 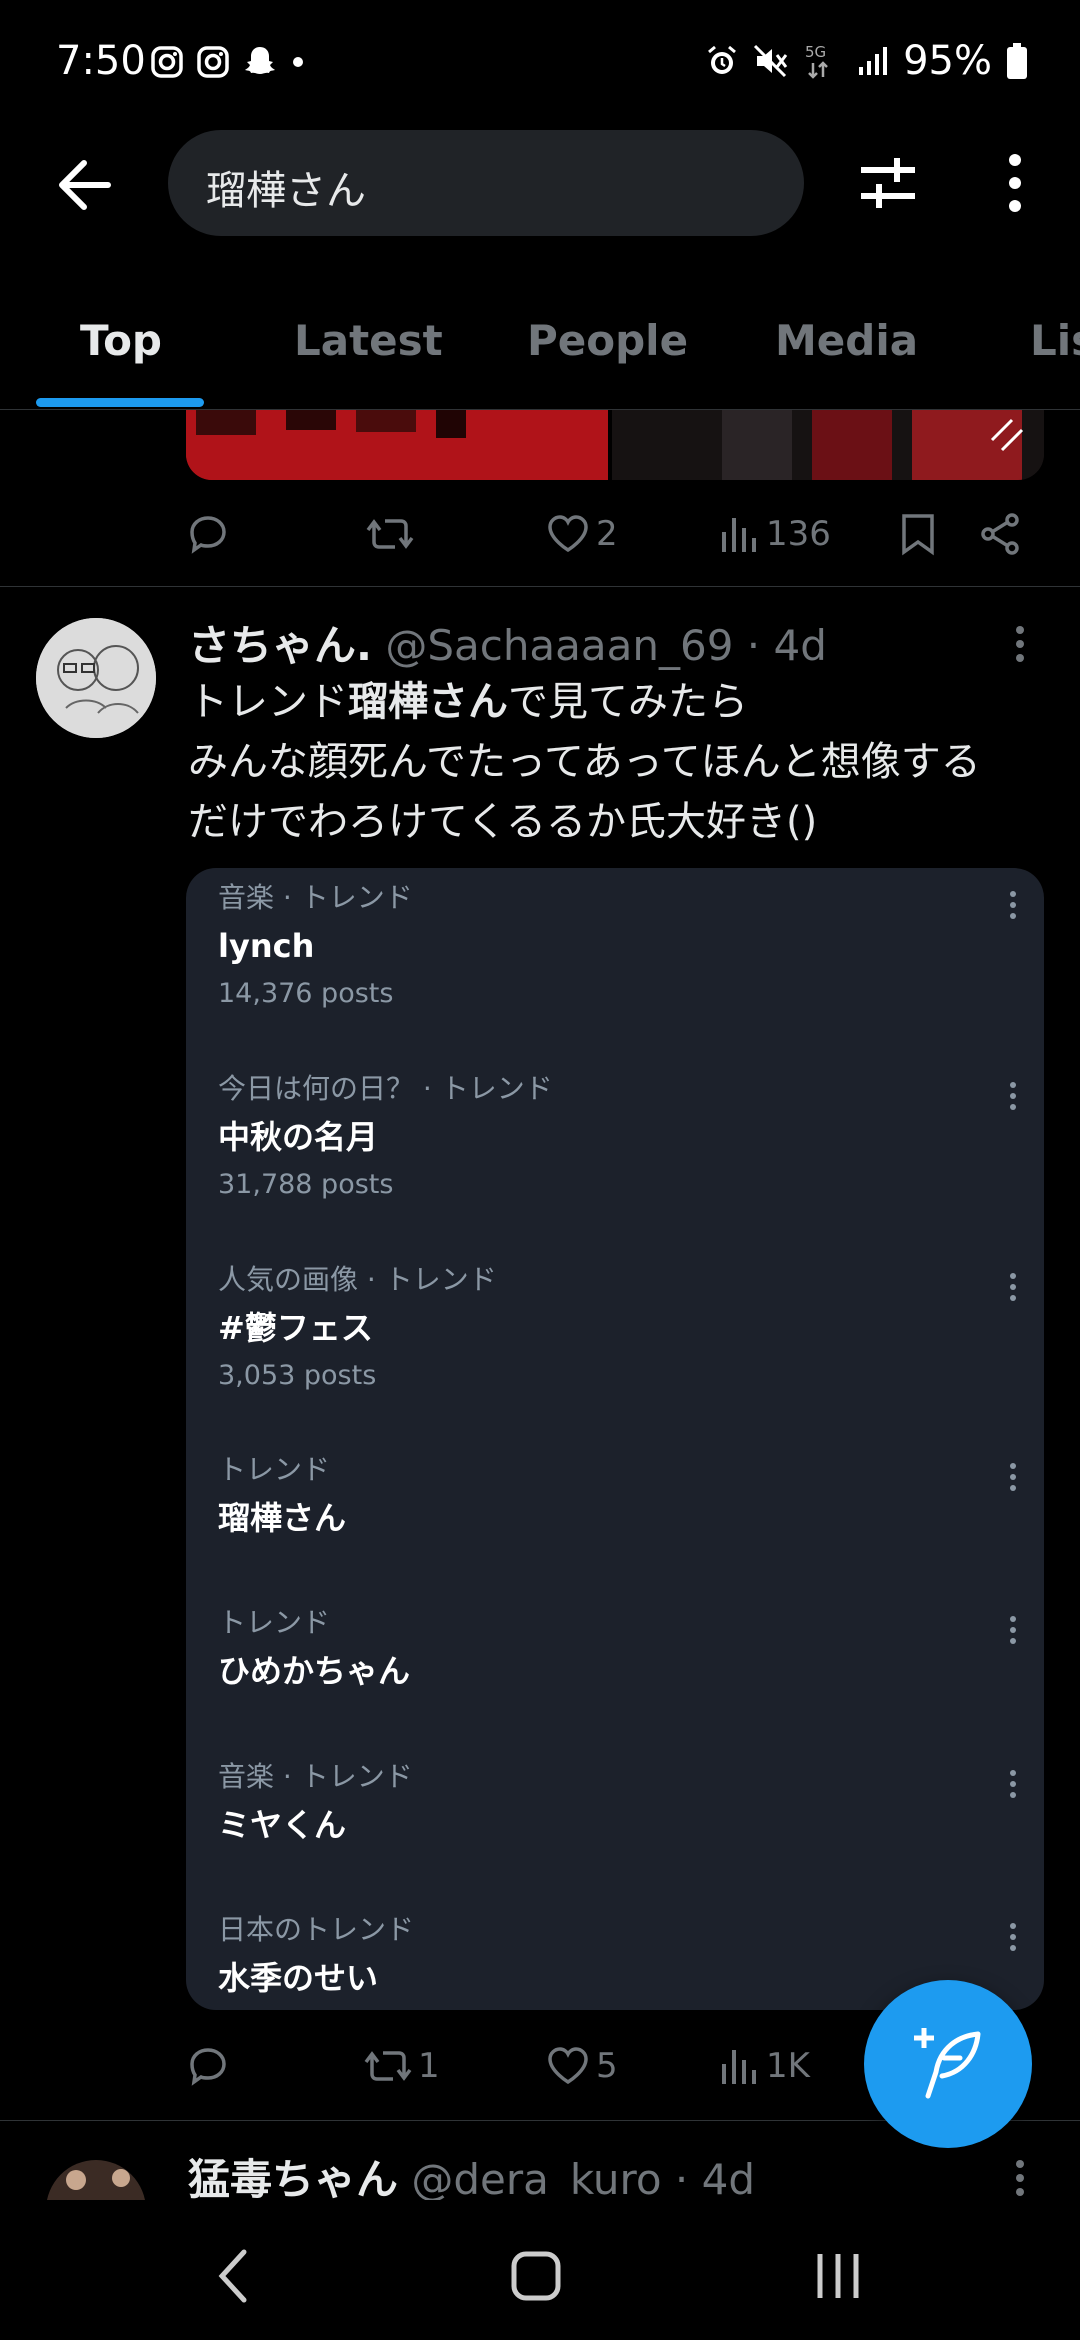 I want to click on share-button, so click(x=1000, y=534).